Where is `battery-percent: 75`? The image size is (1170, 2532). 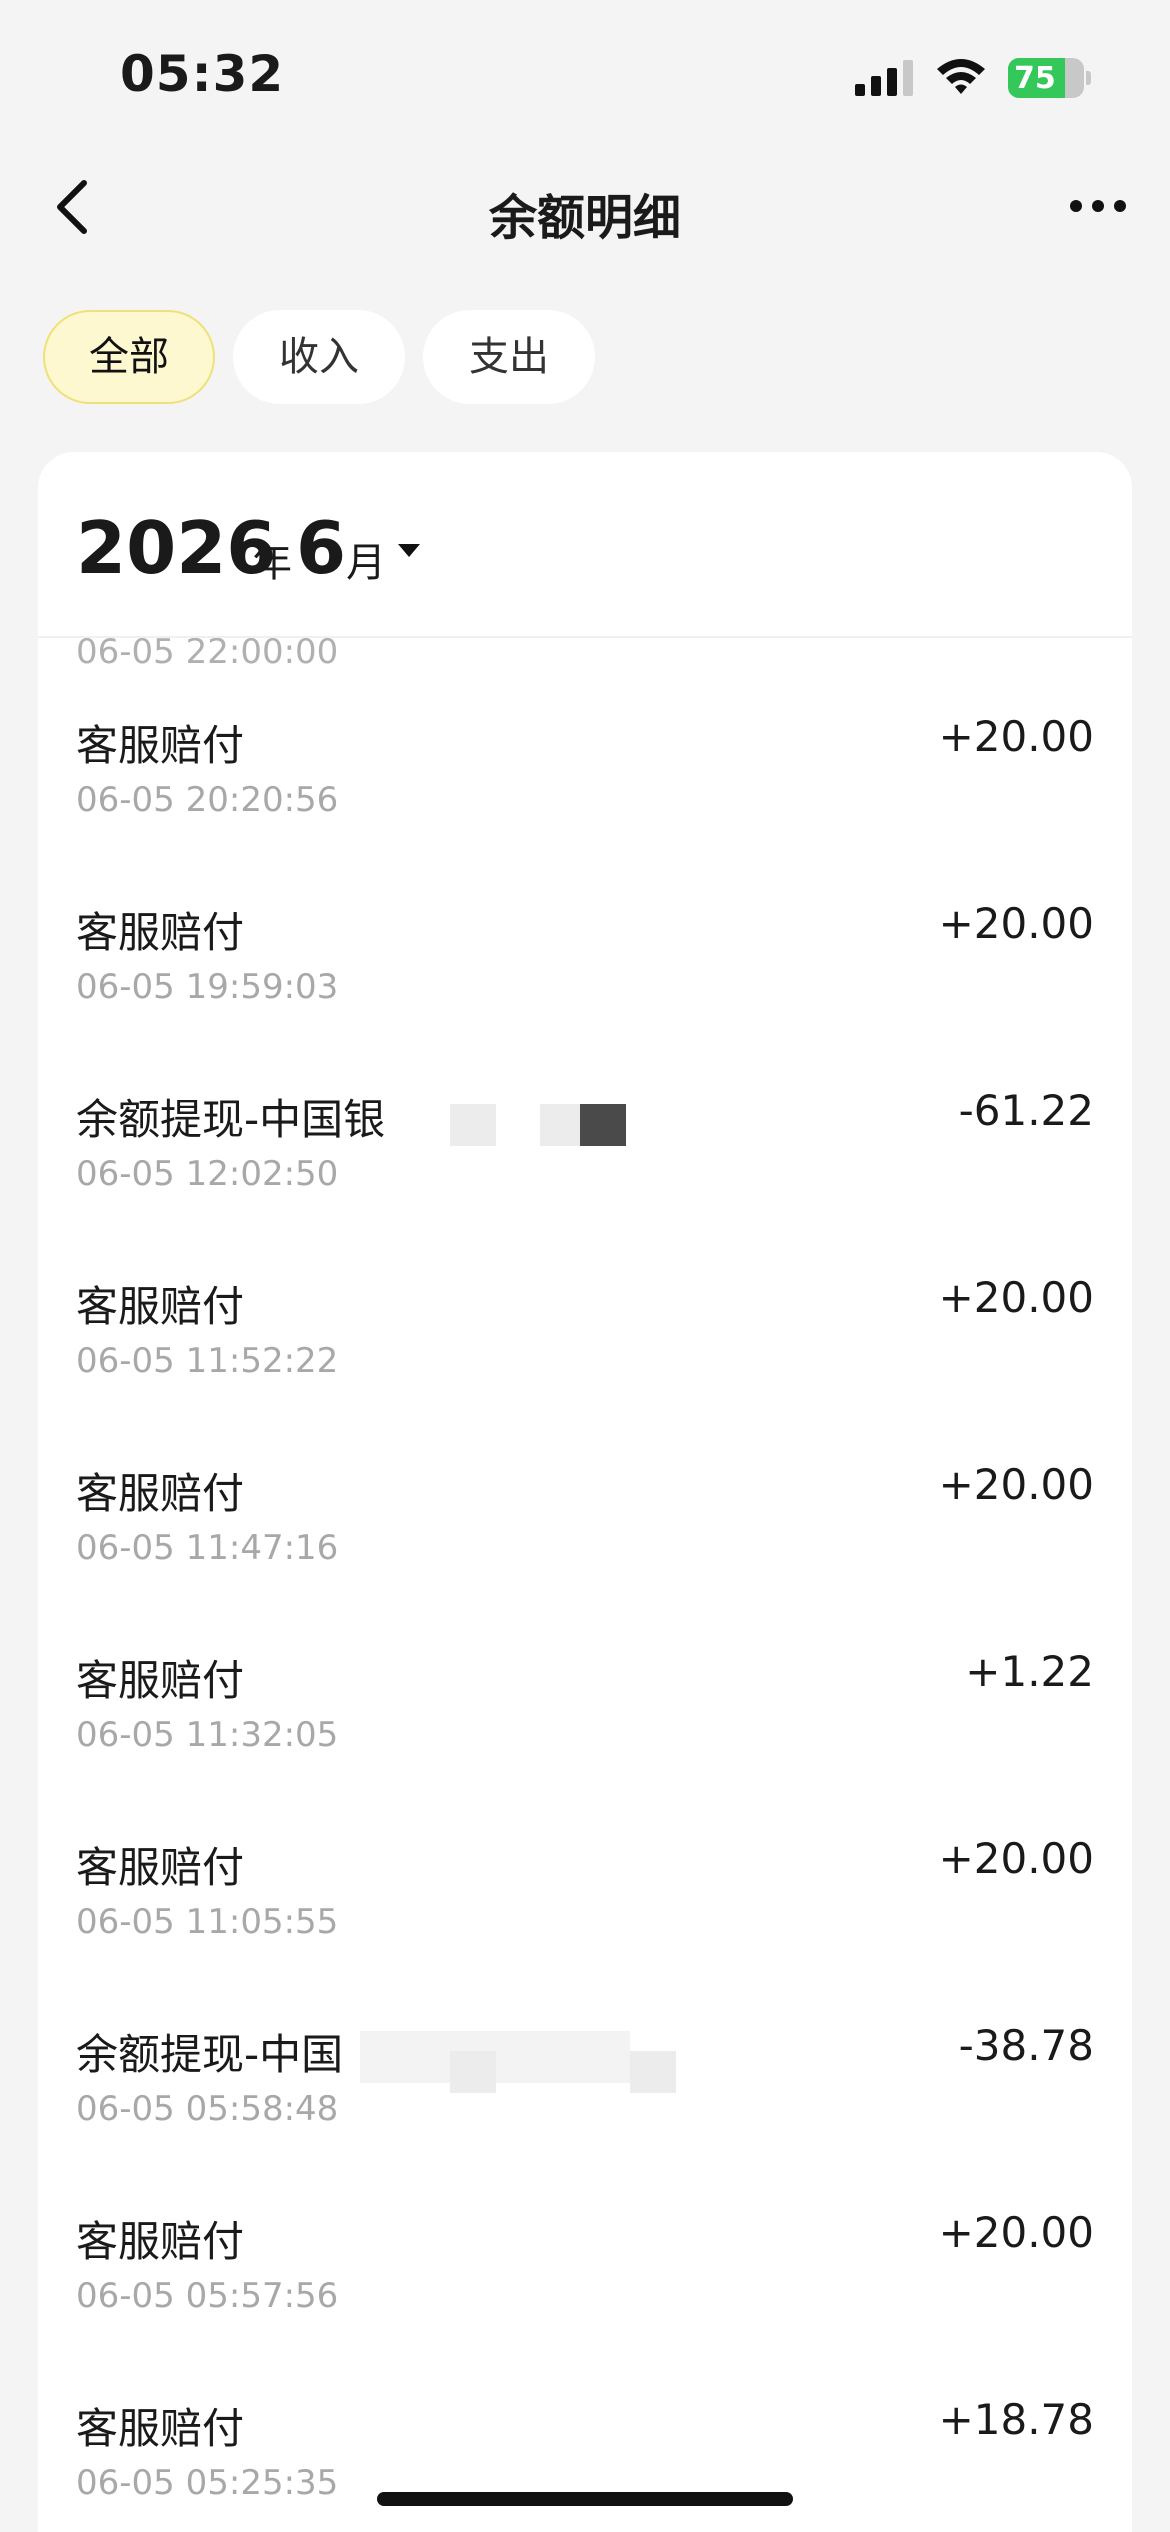
battery-percent: 75 is located at coordinates (1035, 78).